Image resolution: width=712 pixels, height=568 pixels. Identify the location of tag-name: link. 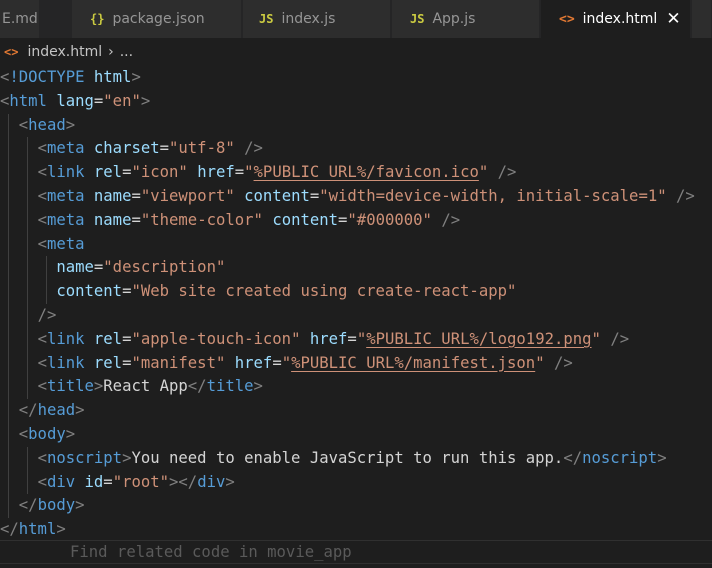
(65, 362).